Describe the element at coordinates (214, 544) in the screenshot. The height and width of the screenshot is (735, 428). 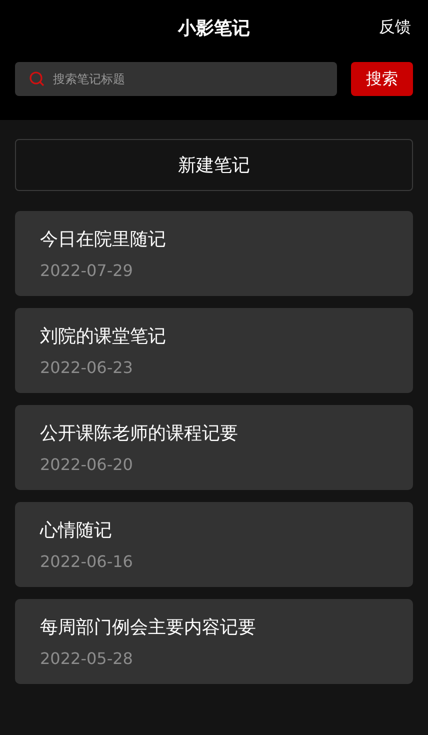
I see `note-card: 心情随记 2022-06-16` at that location.